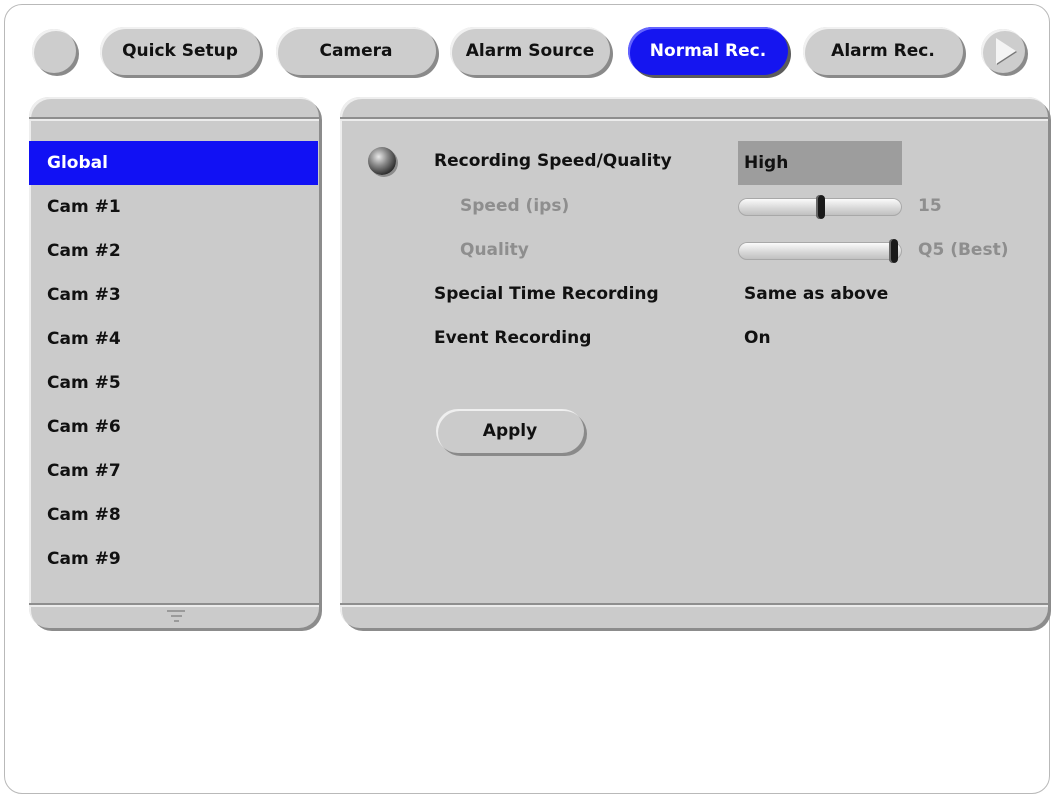 Image resolution: width=1055 pixels, height=799 pixels. What do you see at coordinates (173, 427) in the screenshot?
I see `list-item-cam-6: Cam #6` at bounding box center [173, 427].